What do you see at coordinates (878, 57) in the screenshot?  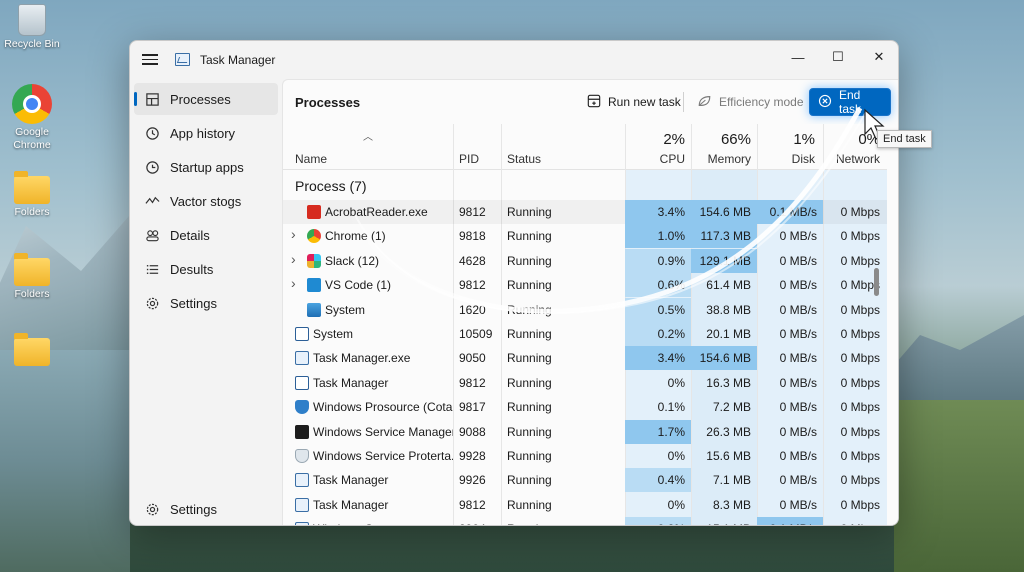 I see `close-button: ✕` at bounding box center [878, 57].